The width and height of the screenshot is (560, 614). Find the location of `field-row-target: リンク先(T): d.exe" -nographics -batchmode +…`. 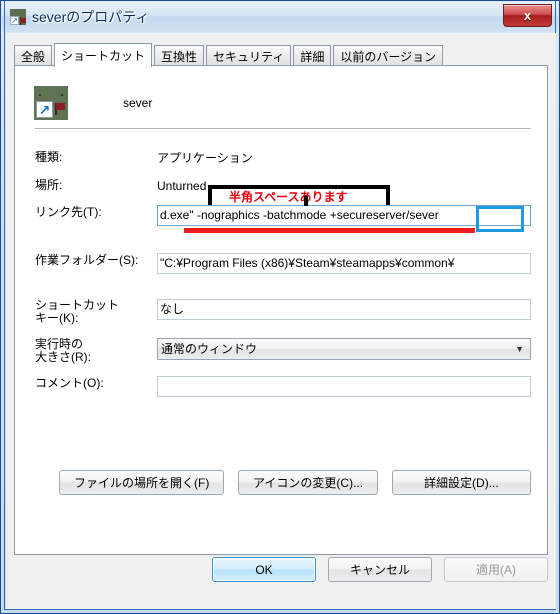

field-row-target: リンク先(T): d.exe" -nographics -batchmode +… is located at coordinates (283, 215).